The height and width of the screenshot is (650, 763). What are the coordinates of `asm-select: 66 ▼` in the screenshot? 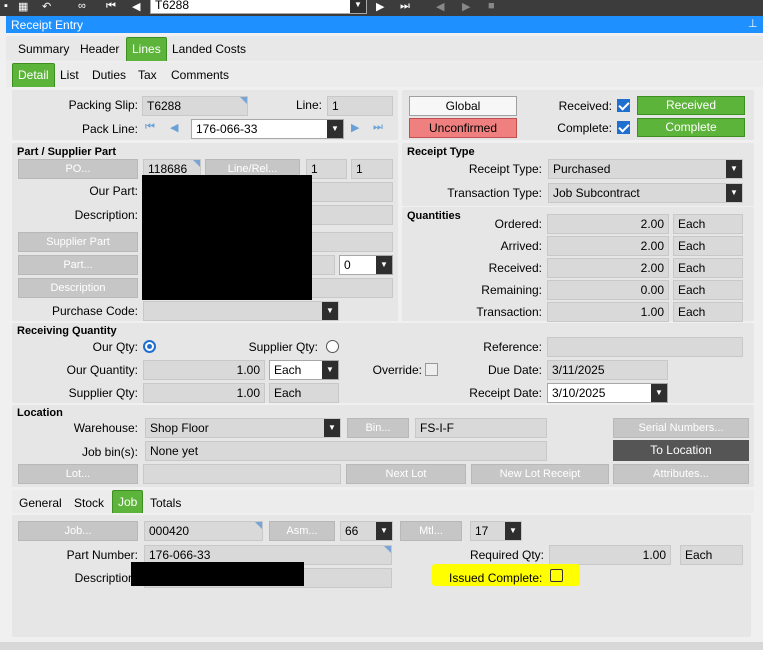 It's located at (366, 531).